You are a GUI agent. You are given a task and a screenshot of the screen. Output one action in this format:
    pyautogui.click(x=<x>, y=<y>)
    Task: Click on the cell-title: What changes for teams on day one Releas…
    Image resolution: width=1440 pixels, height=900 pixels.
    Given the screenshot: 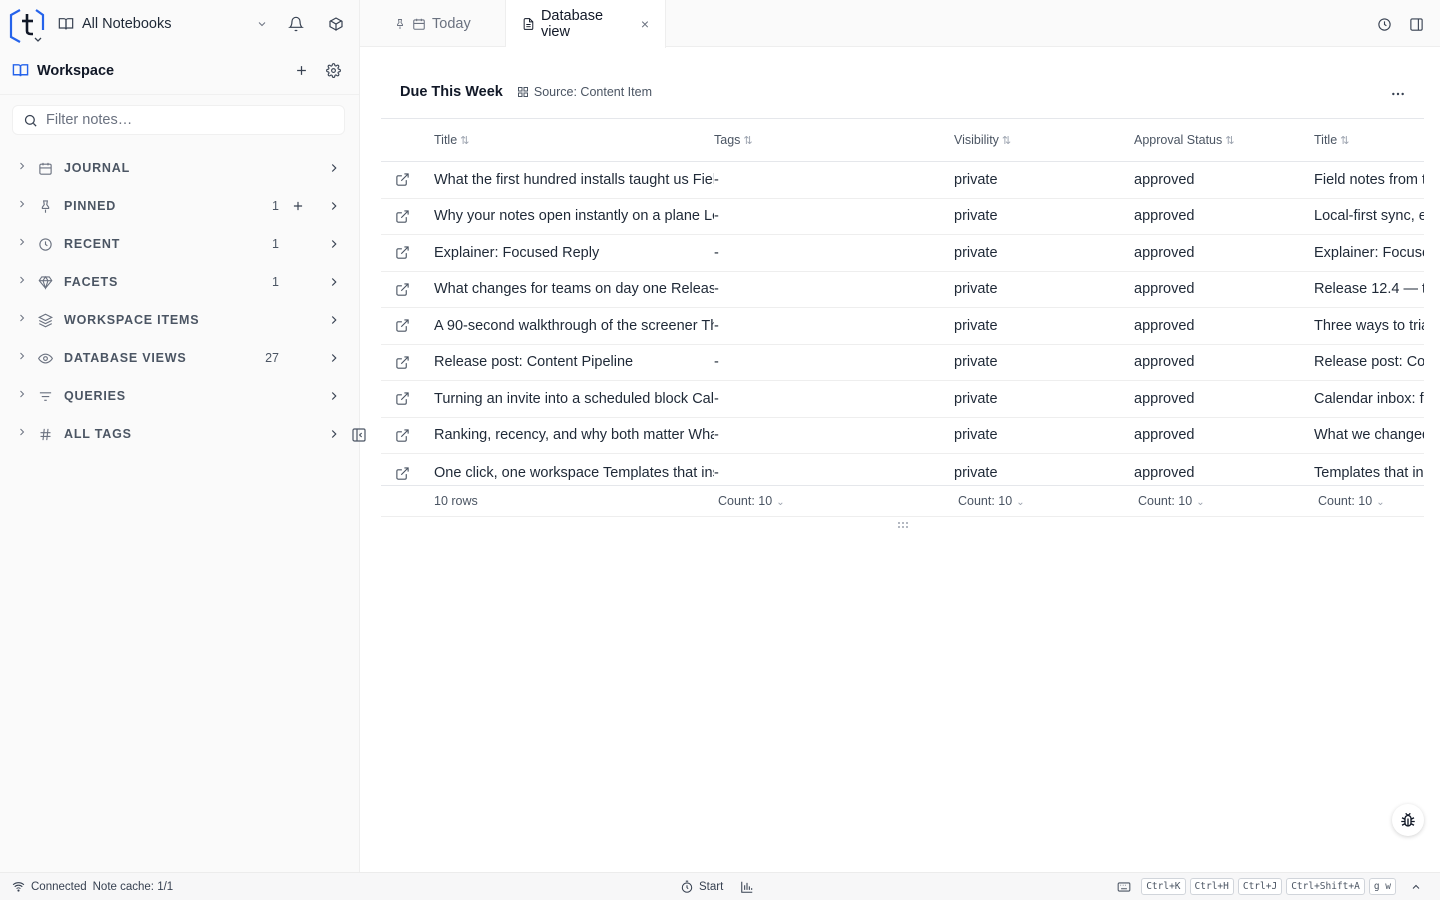 What is the action you would take?
    pyautogui.click(x=574, y=289)
    